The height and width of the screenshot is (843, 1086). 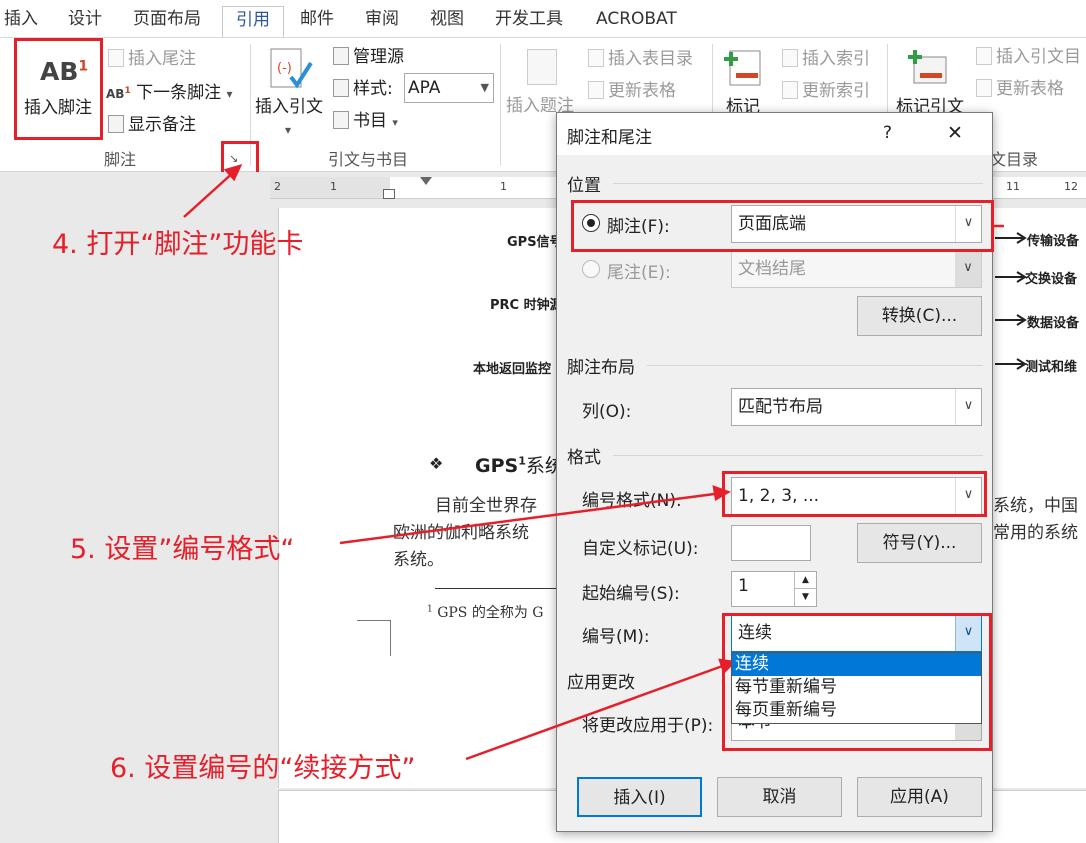 I want to click on help-icon: ?, so click(x=887, y=133).